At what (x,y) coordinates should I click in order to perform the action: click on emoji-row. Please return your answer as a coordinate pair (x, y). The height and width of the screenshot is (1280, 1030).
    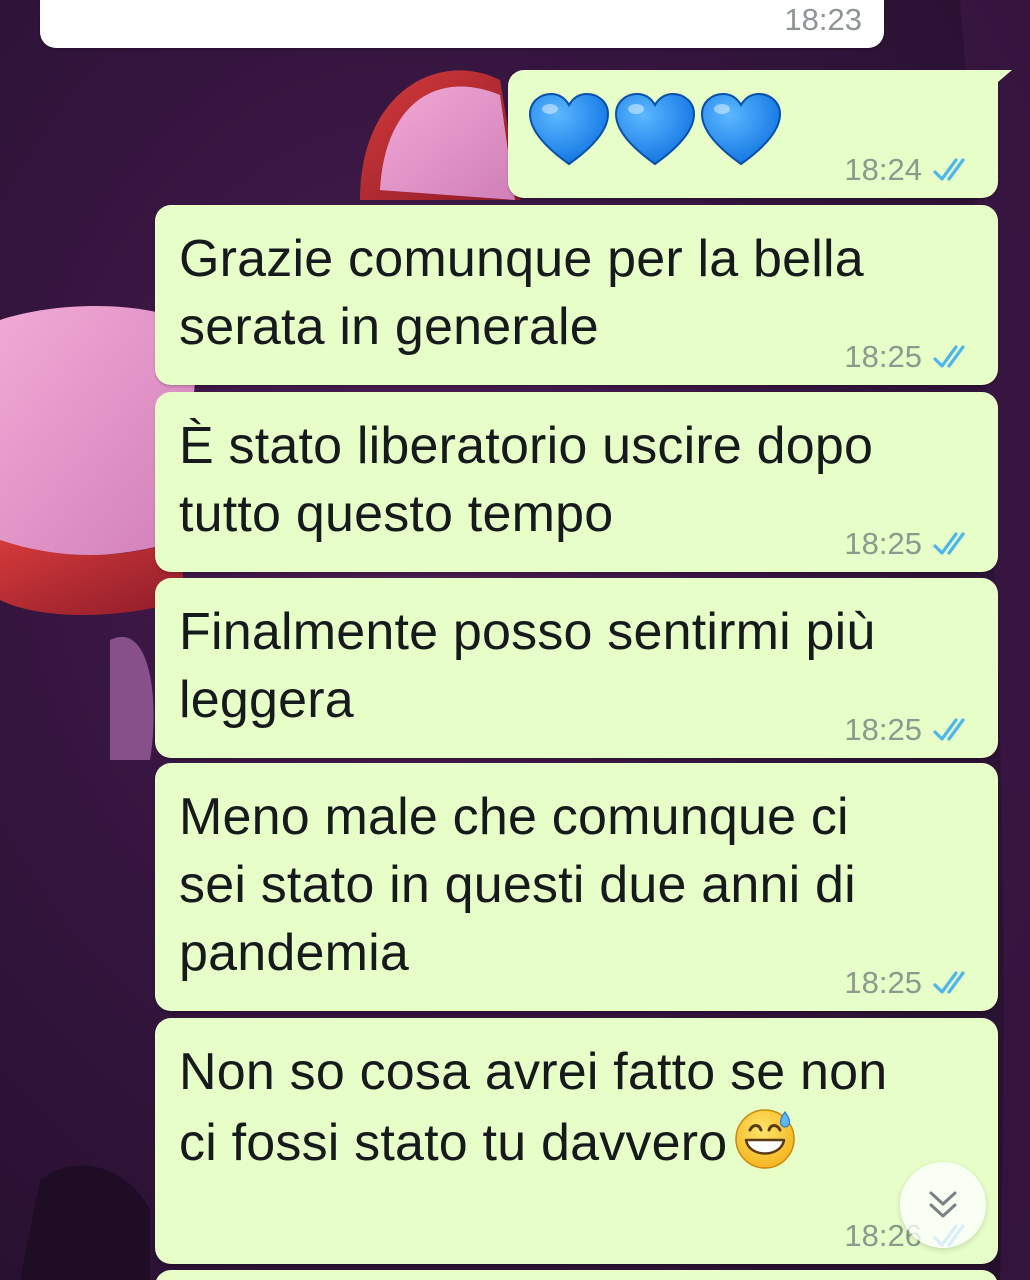
    Looking at the image, I should click on (655, 130).